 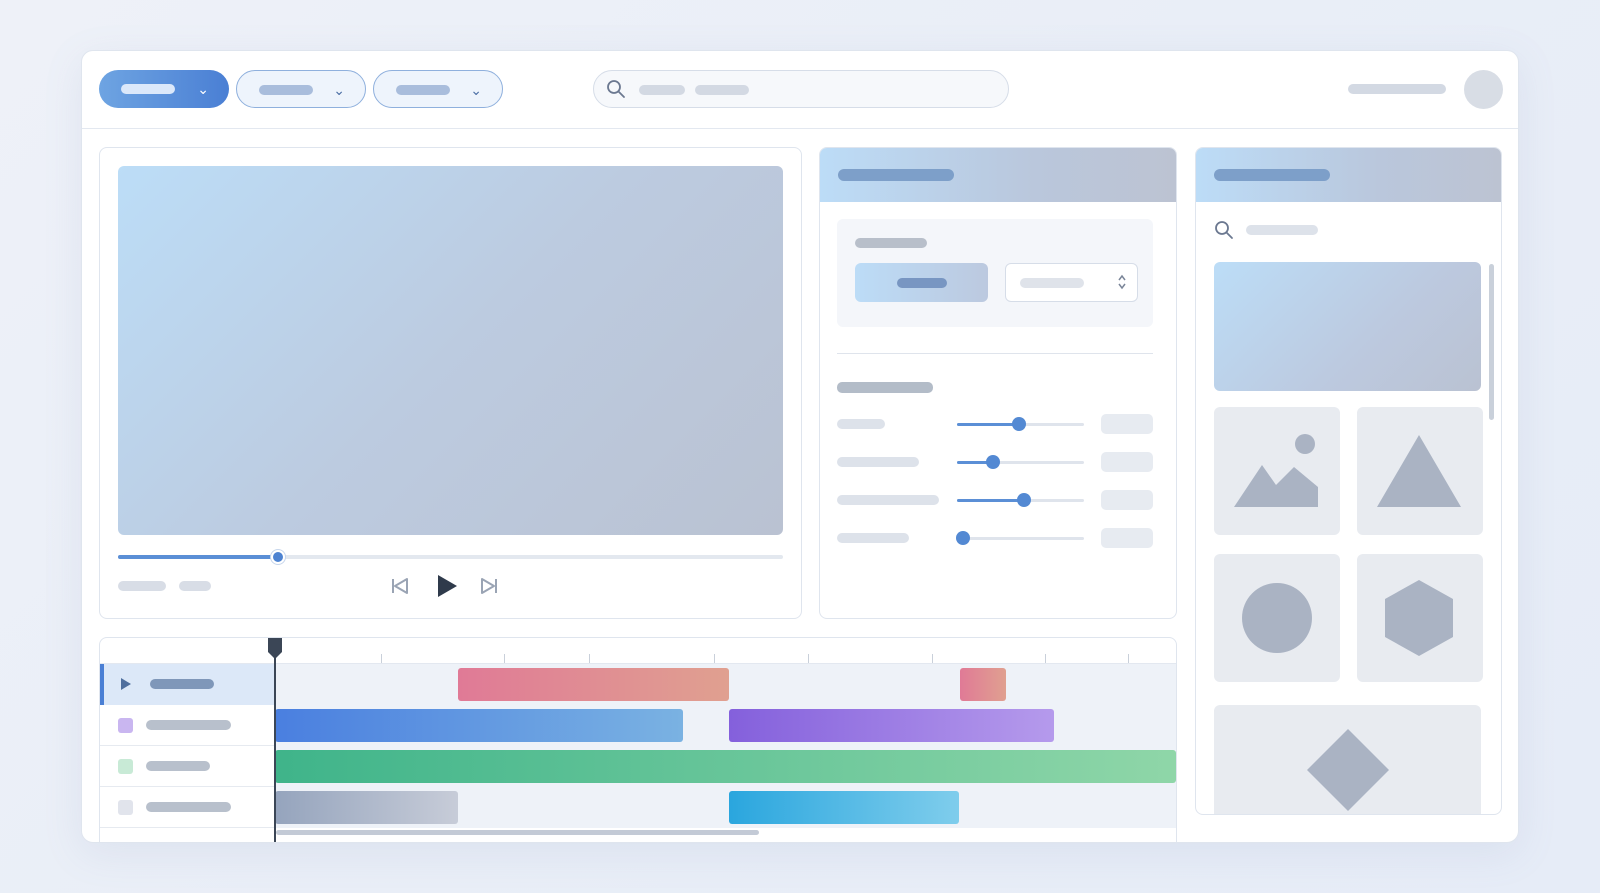 I want to click on properties-panel, so click(x=998, y=383).